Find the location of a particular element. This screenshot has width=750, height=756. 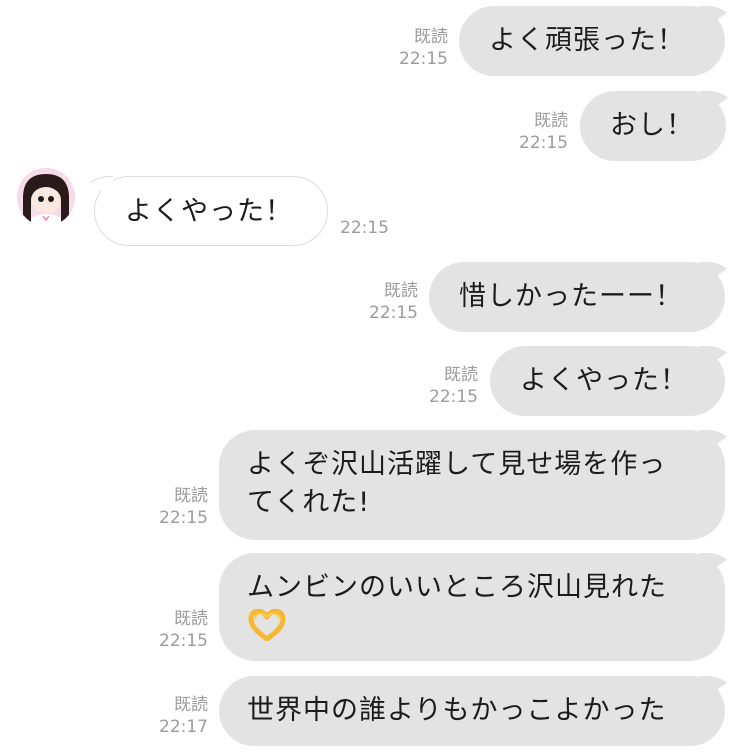

outgoing-message-bubble: よくやった！ is located at coordinates (607, 381).